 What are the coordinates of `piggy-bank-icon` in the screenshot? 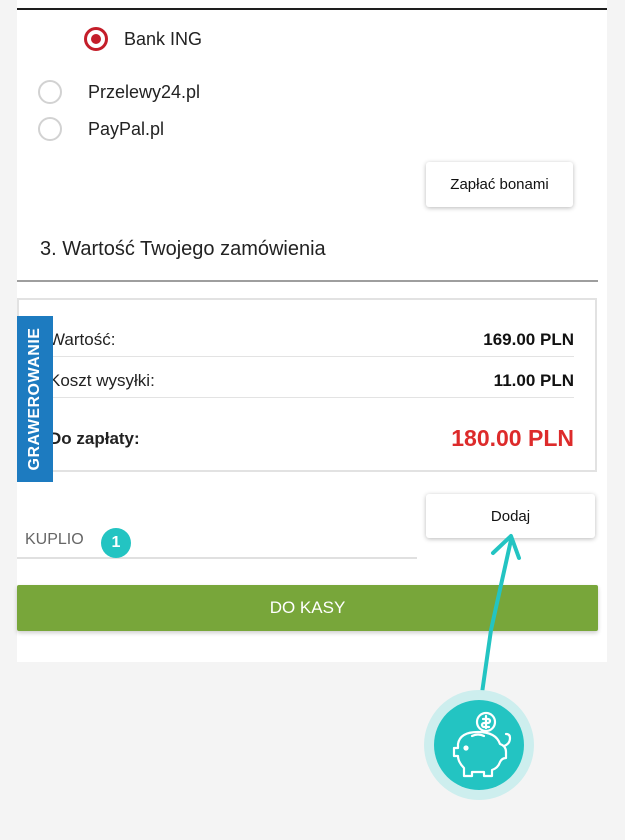 It's located at (482, 744).